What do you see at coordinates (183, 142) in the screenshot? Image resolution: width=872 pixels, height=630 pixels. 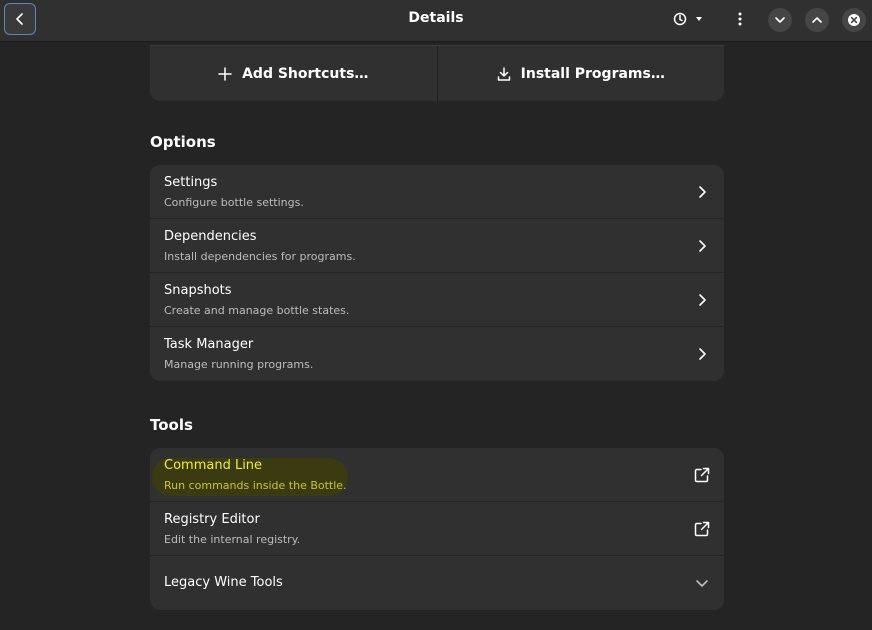 I see `options-heading: Options` at bounding box center [183, 142].